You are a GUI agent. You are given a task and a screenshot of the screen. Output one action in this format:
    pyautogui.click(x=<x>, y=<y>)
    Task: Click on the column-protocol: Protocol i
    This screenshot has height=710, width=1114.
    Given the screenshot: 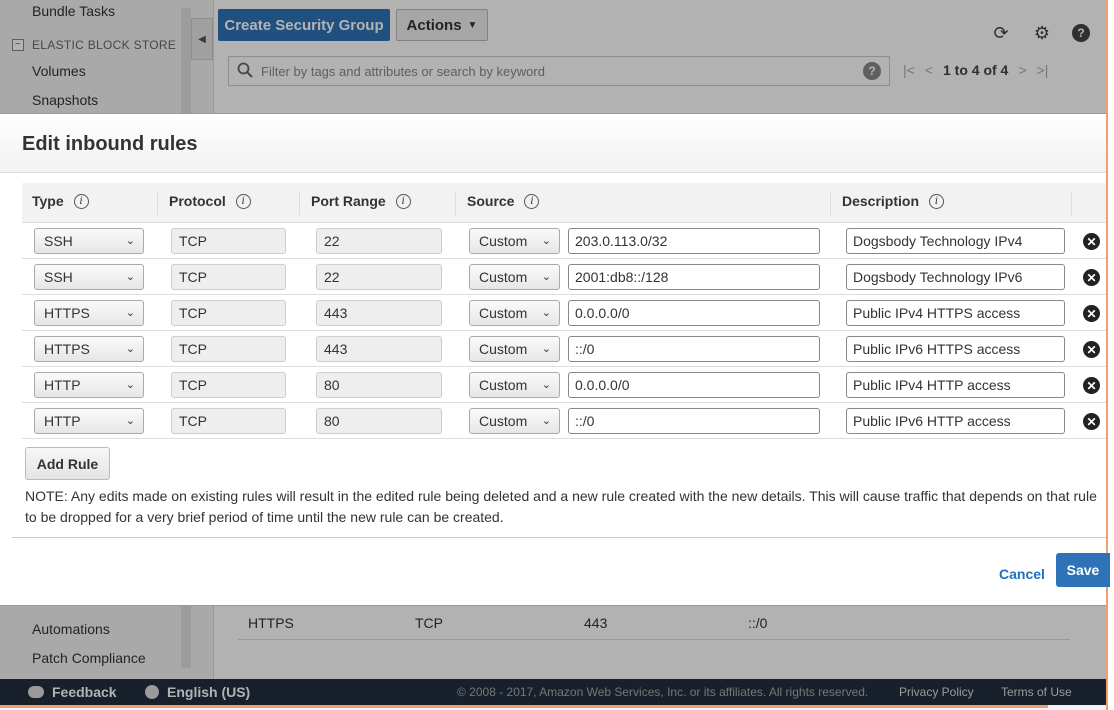 What is the action you would take?
    pyautogui.click(x=210, y=201)
    